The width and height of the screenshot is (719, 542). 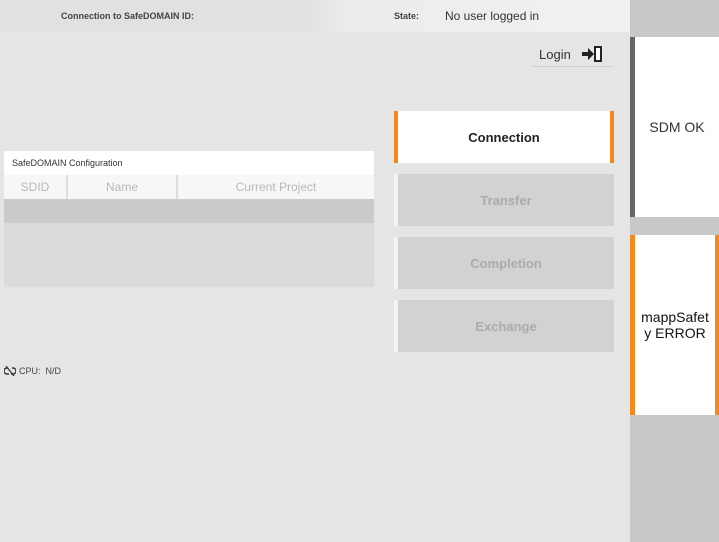 What do you see at coordinates (67, 163) in the screenshot?
I see `config-title: SafeDOMAIN Configuration` at bounding box center [67, 163].